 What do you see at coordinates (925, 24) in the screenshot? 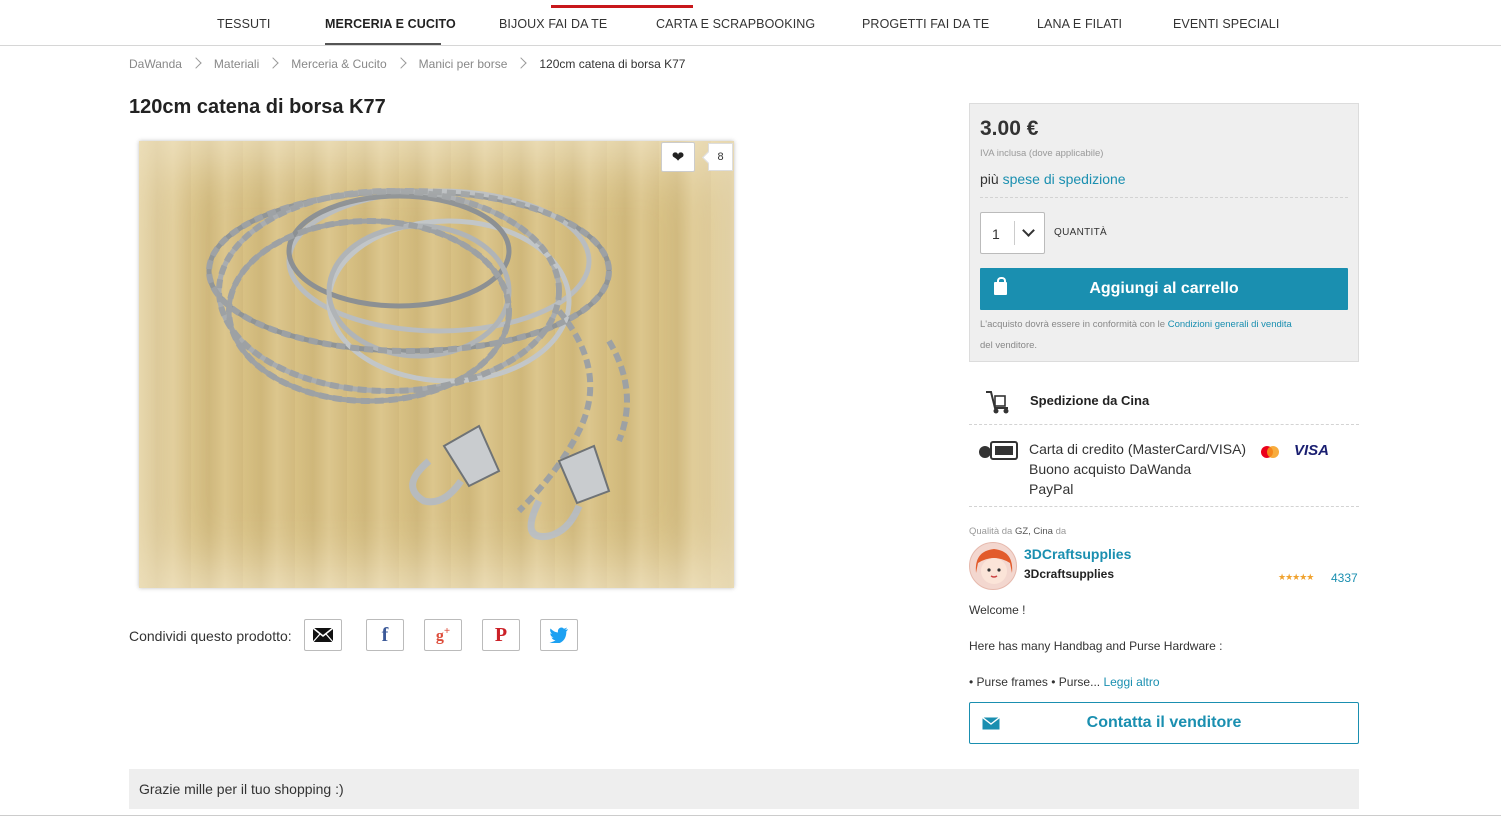
I see `nav-item-progetti: PROGETTI FAI DA TE` at bounding box center [925, 24].